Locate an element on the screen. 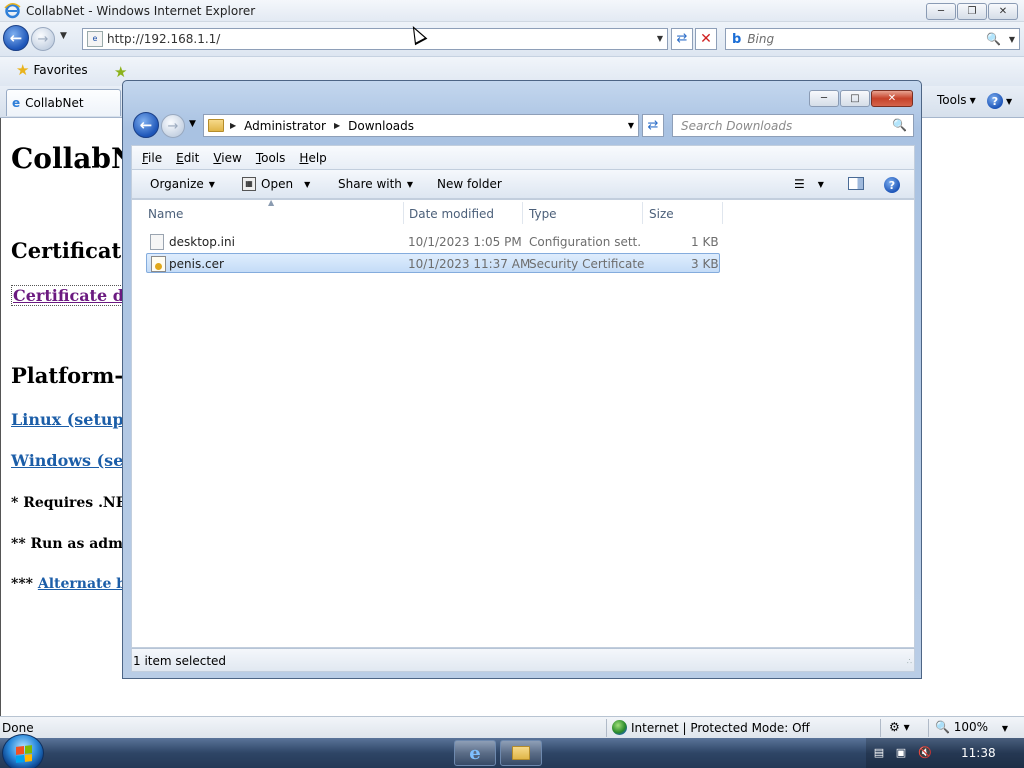 The height and width of the screenshot is (768, 1024). new-folder-label: New folder is located at coordinates (469, 184).